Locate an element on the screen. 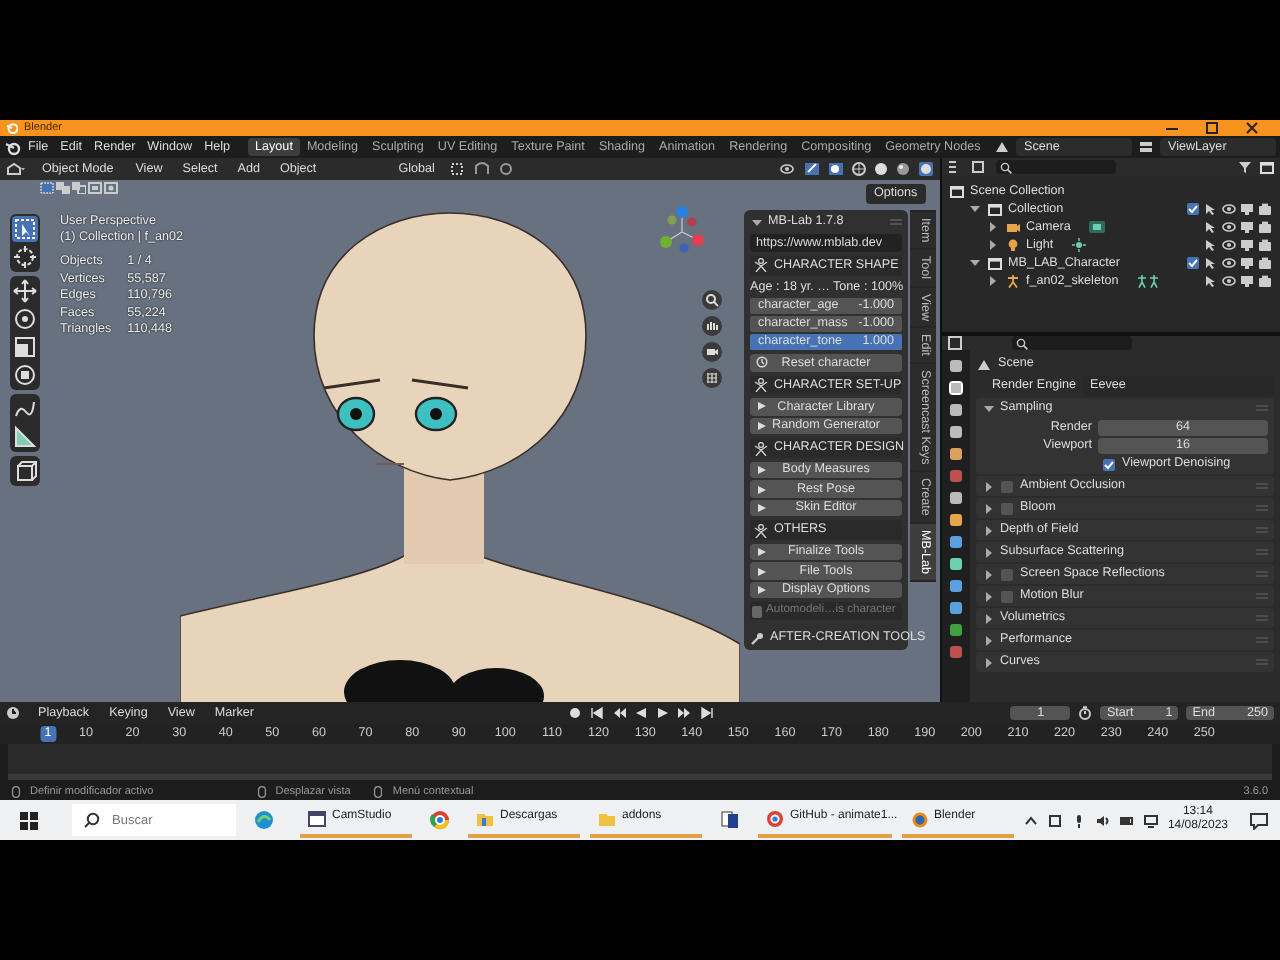 This screenshot has height=960, width=1280. select-new-icon is located at coordinates (47, 188).